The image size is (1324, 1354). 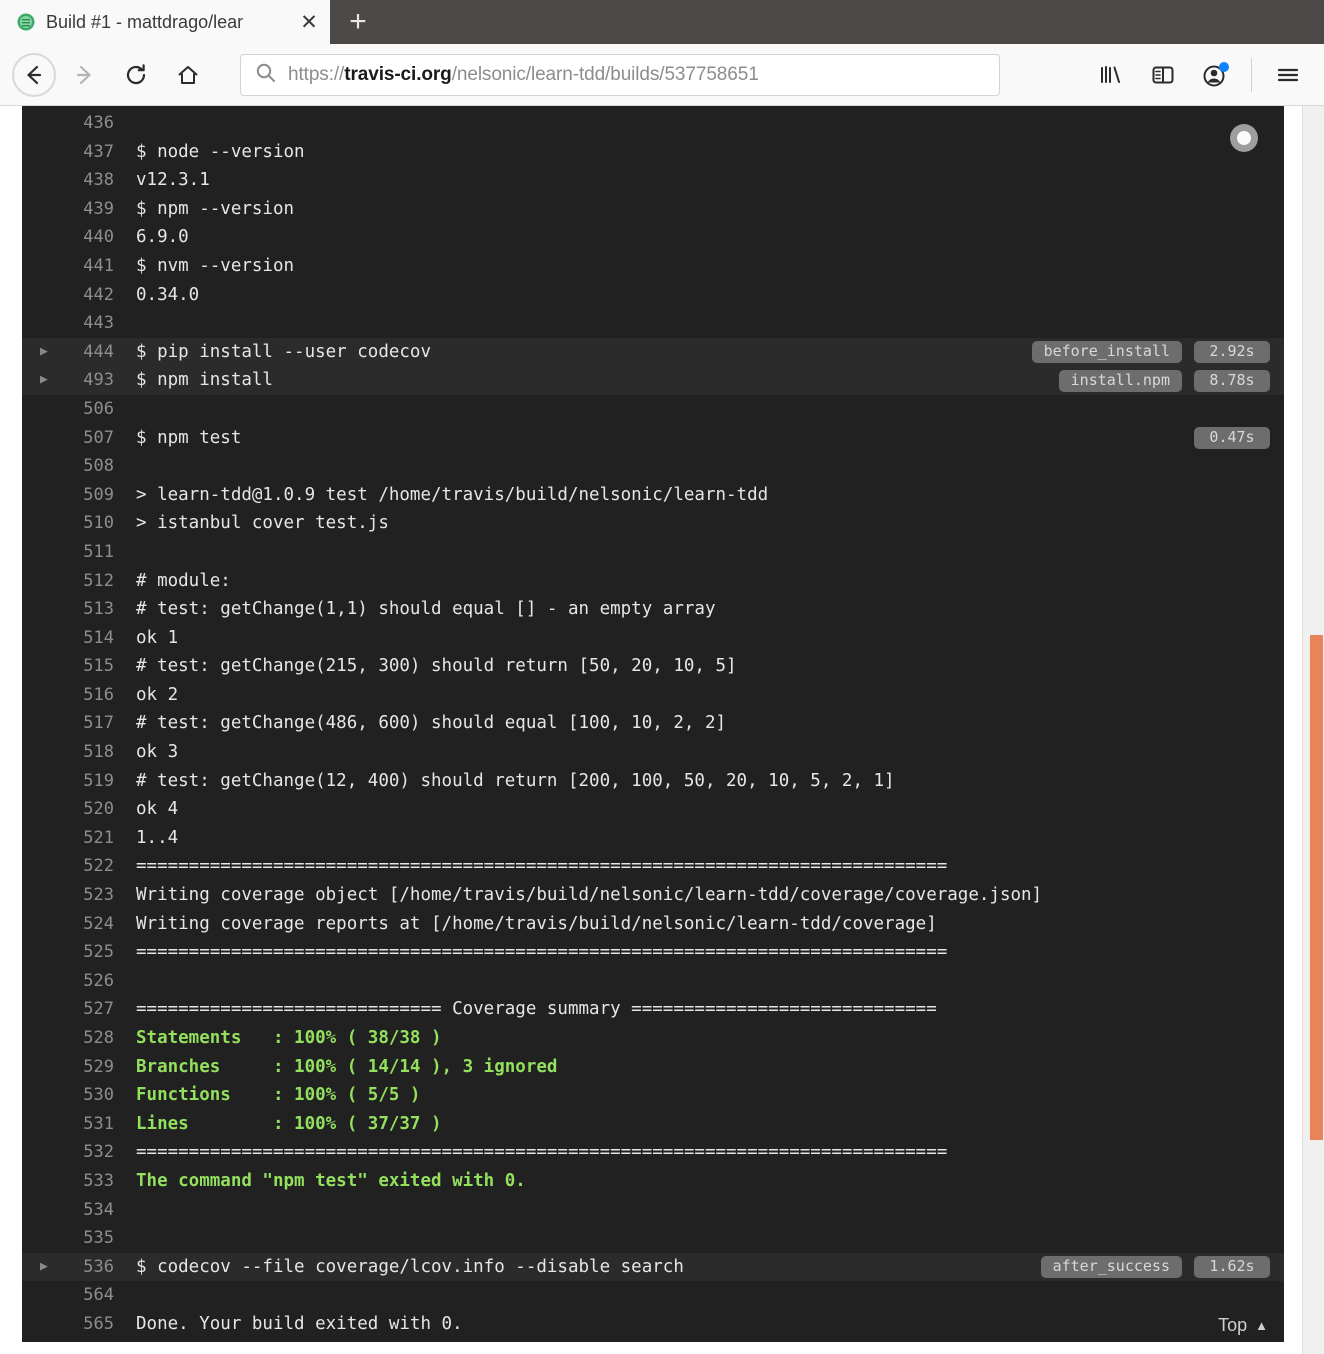 What do you see at coordinates (653, 1095) in the screenshot?
I see `log-line: 530 Functions : 100% ( 5/5 )` at bounding box center [653, 1095].